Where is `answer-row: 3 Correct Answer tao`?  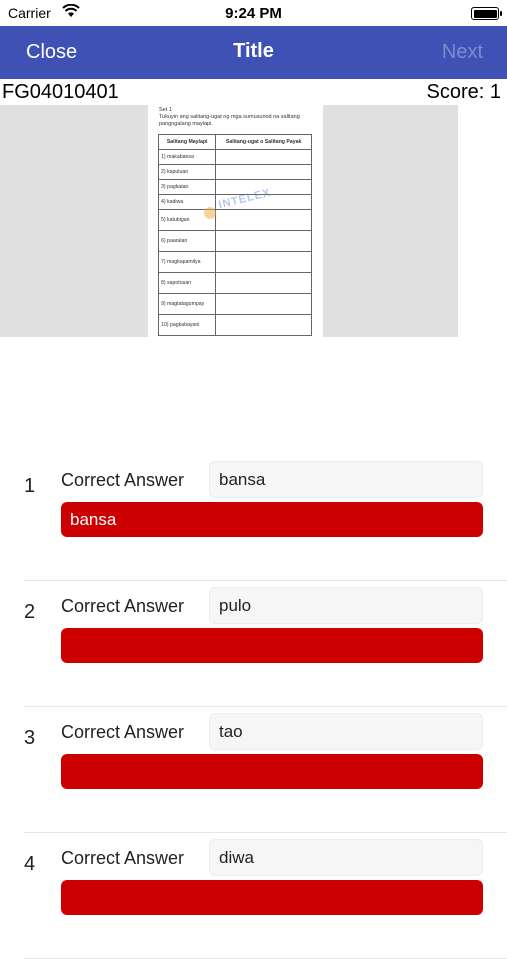 answer-row: 3 Correct Answer tao is located at coordinates (265, 770).